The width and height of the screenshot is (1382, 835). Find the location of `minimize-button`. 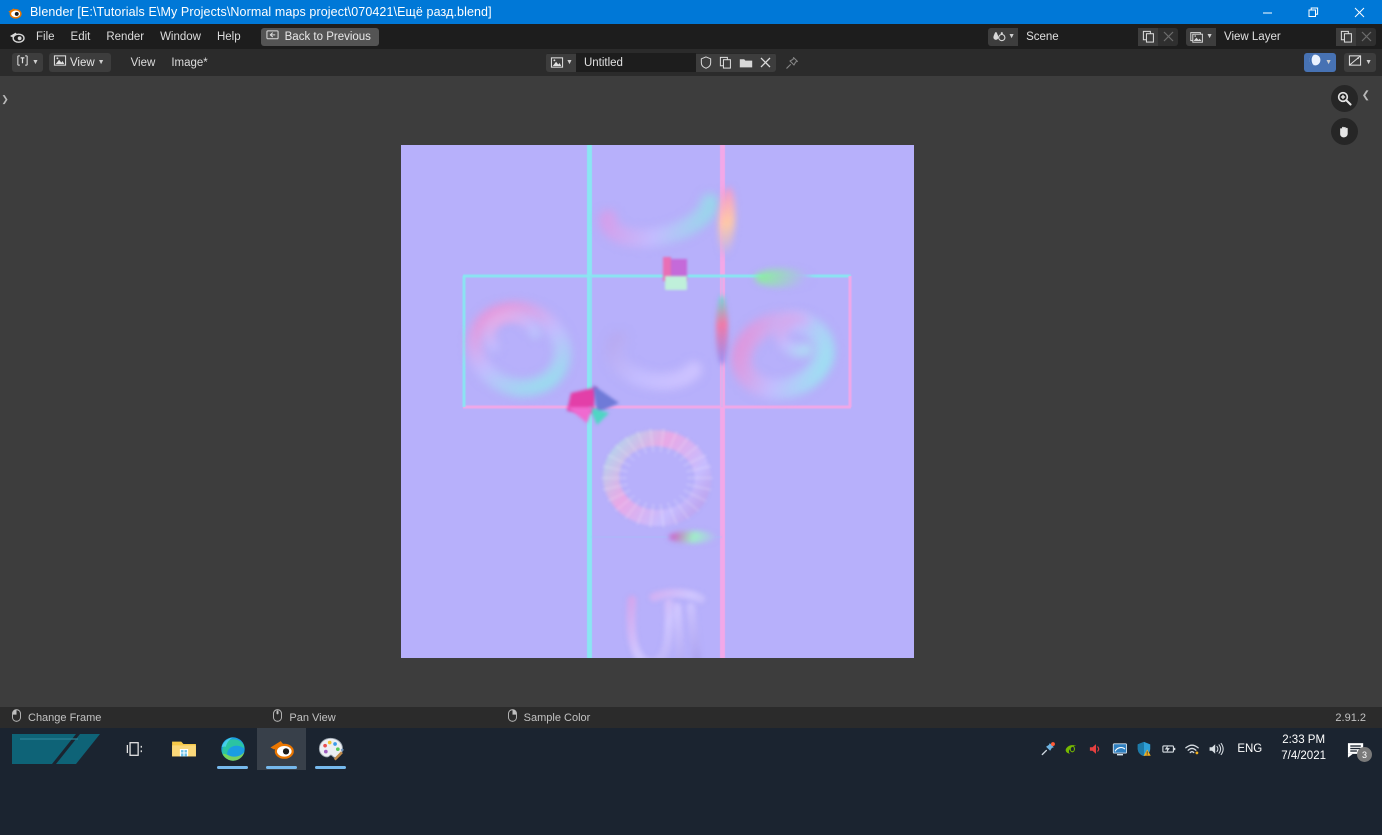

minimize-button is located at coordinates (1267, 12).